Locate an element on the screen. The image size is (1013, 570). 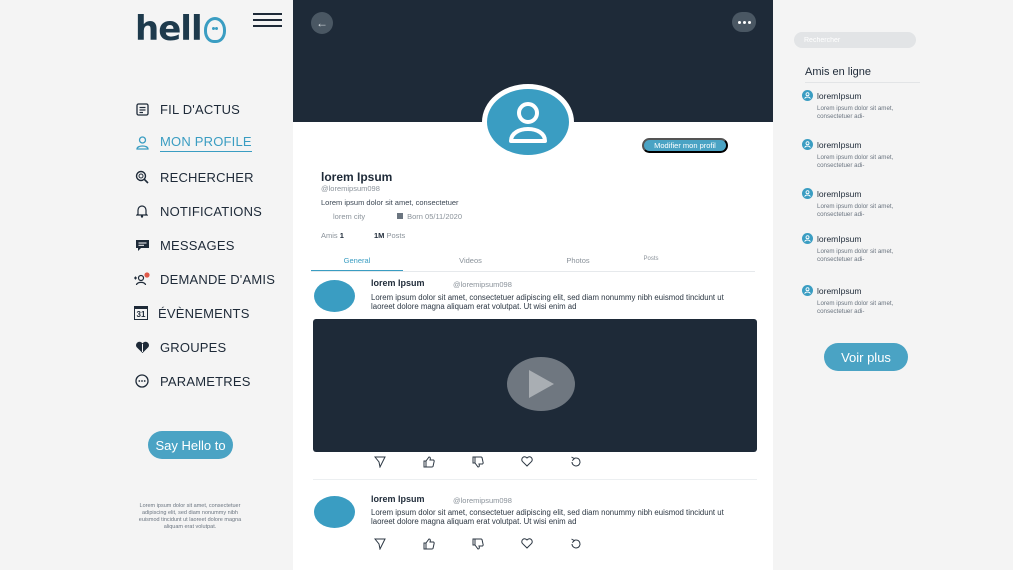
online-friends-title: Amis en ligne is located at coordinates (838, 72).